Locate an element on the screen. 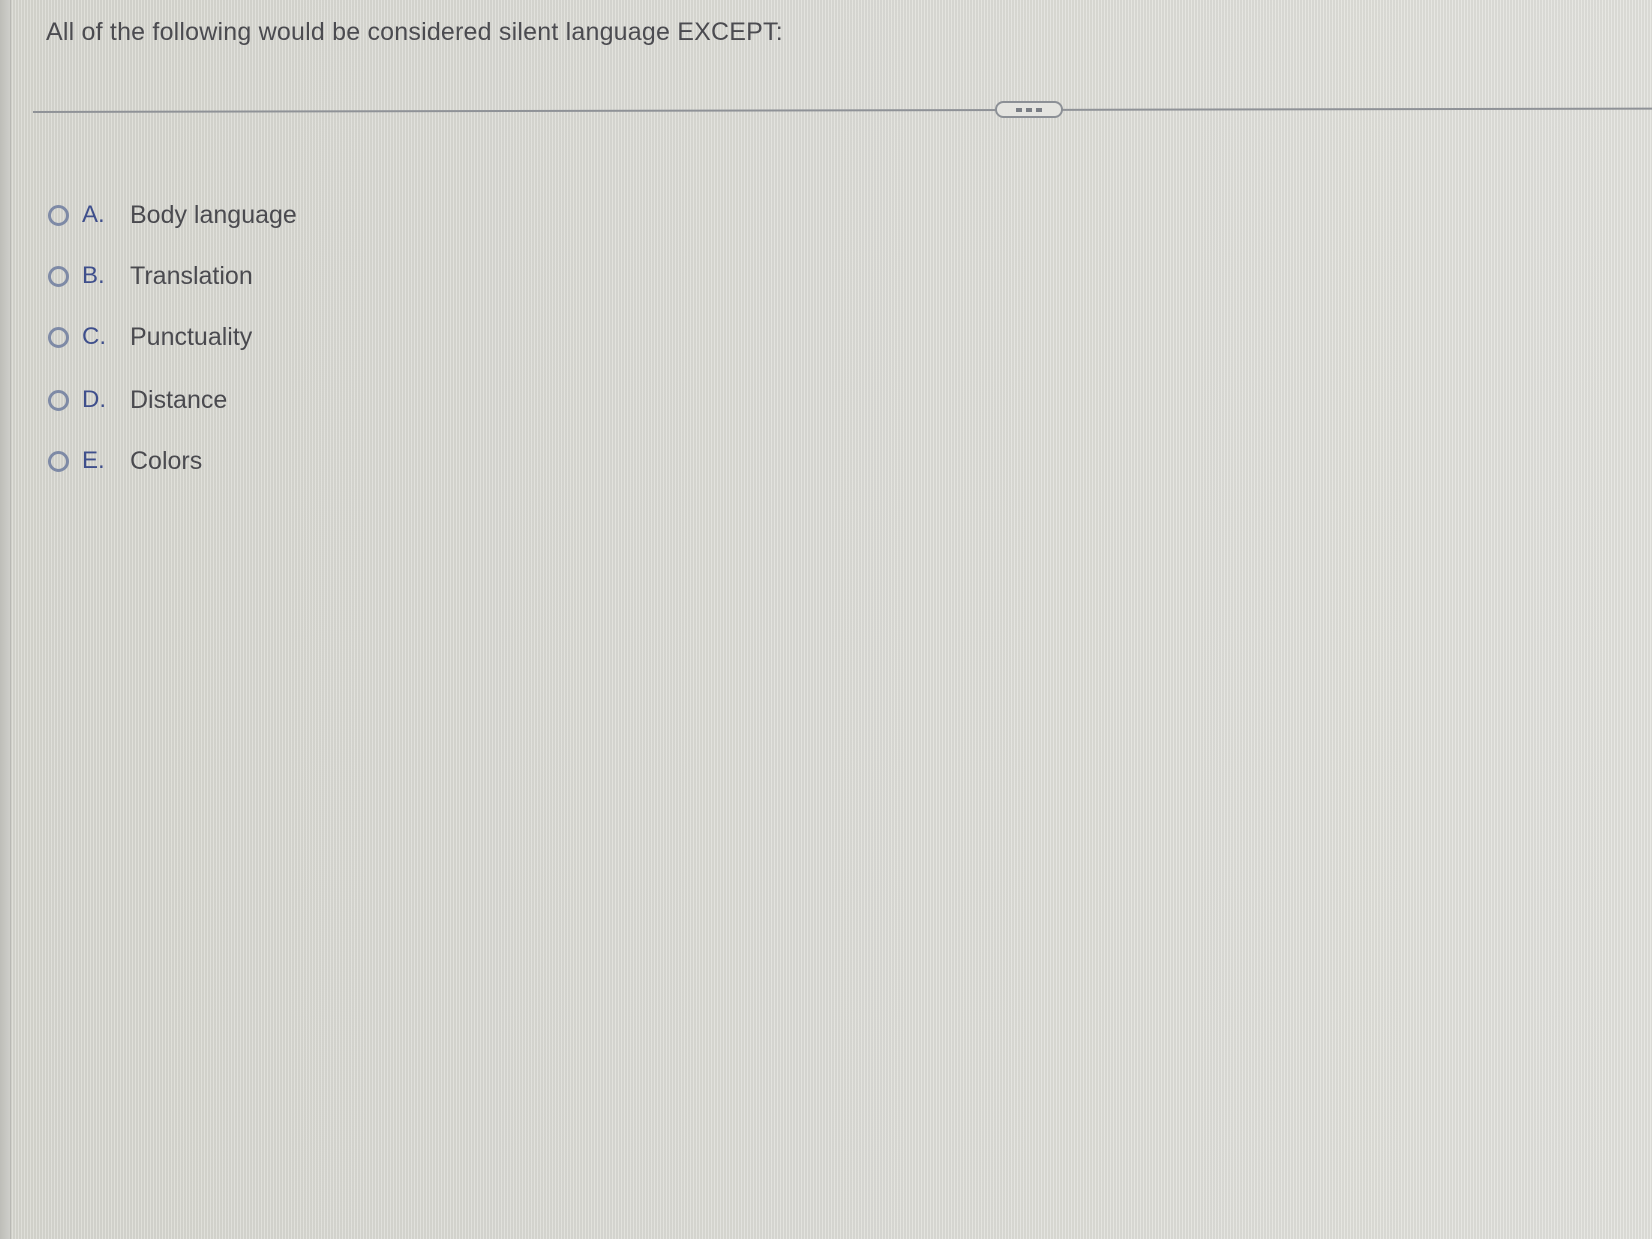 This screenshot has height=1239, width=1652. answer-option-b: B. Translation is located at coordinates (172, 276).